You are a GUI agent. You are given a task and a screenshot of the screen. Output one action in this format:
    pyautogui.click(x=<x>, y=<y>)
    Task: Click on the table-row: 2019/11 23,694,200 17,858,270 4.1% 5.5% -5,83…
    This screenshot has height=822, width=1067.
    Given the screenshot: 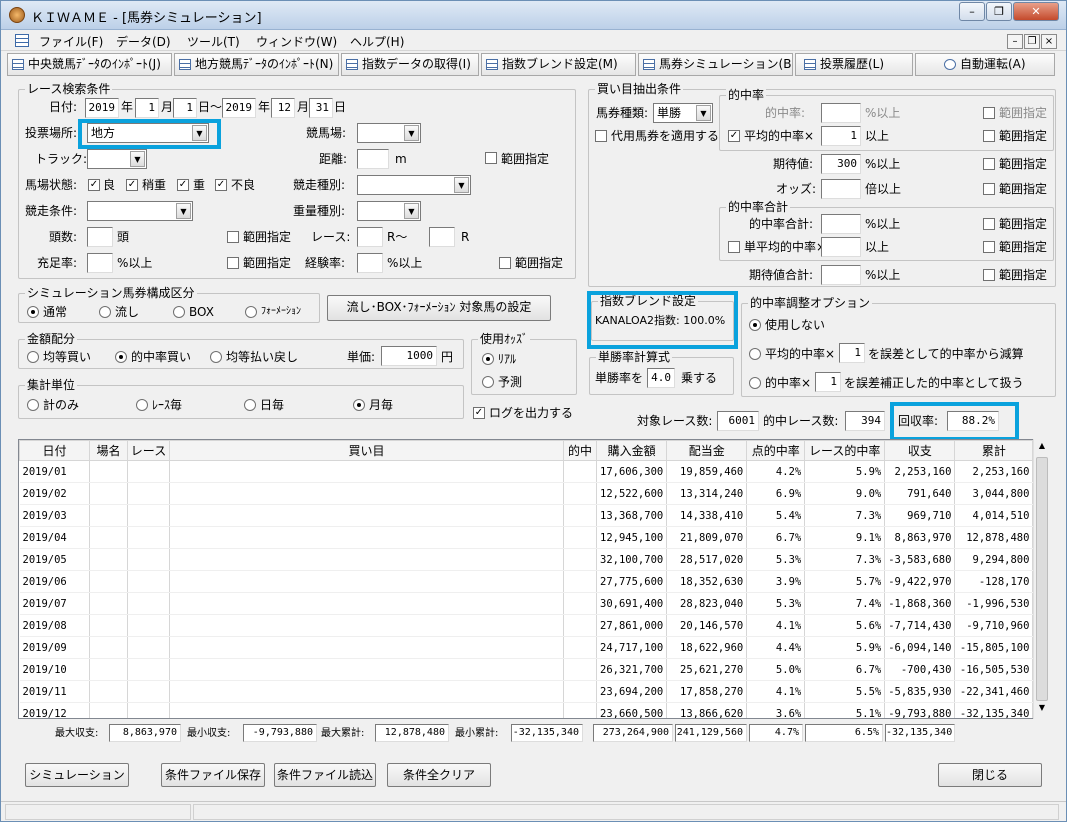 What is the action you would take?
    pyautogui.click(x=526, y=691)
    